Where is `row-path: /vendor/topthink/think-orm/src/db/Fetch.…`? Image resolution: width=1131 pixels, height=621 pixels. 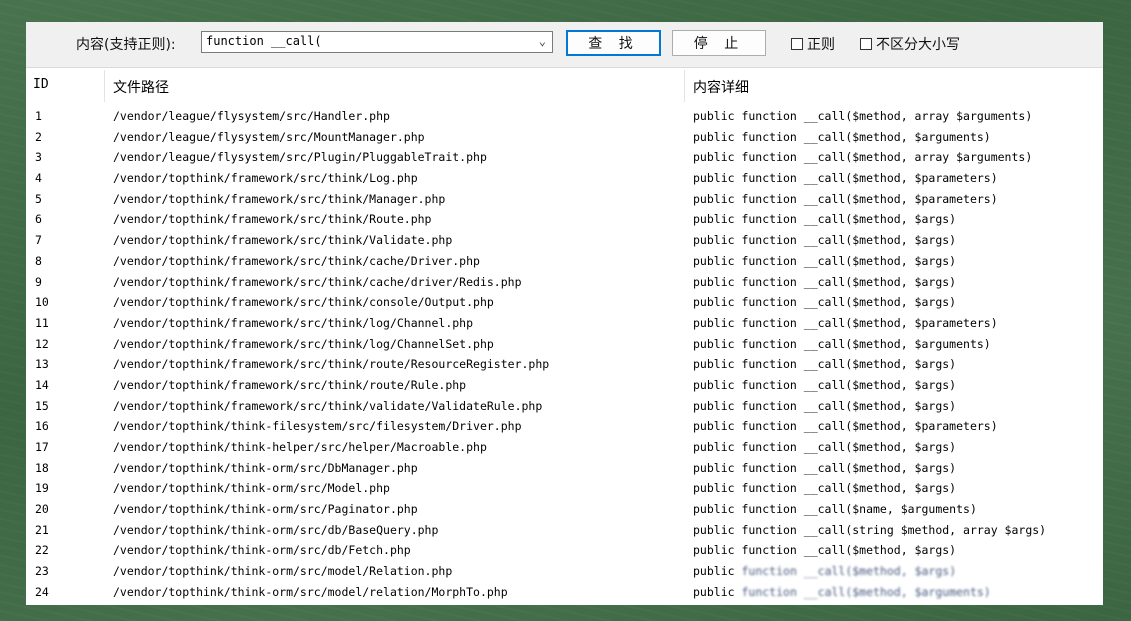 row-path: /vendor/topthink/think-orm/src/db/Fetch.… is located at coordinates (262, 550).